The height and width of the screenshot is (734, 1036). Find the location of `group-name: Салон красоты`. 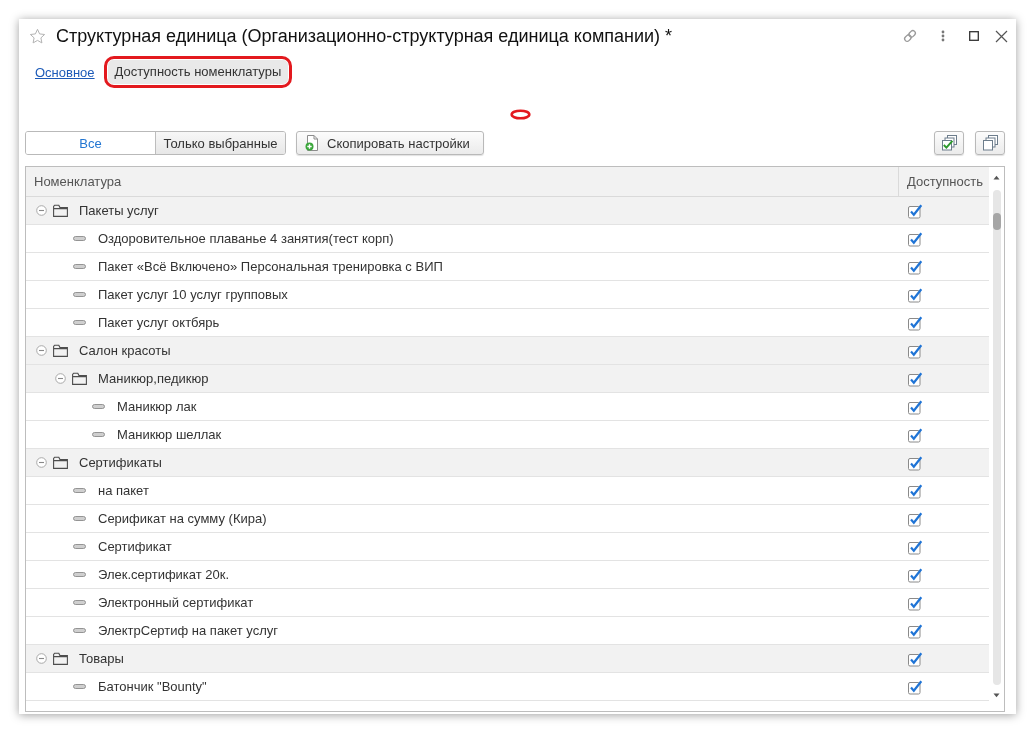

group-name: Салон красоты is located at coordinates (125, 350).